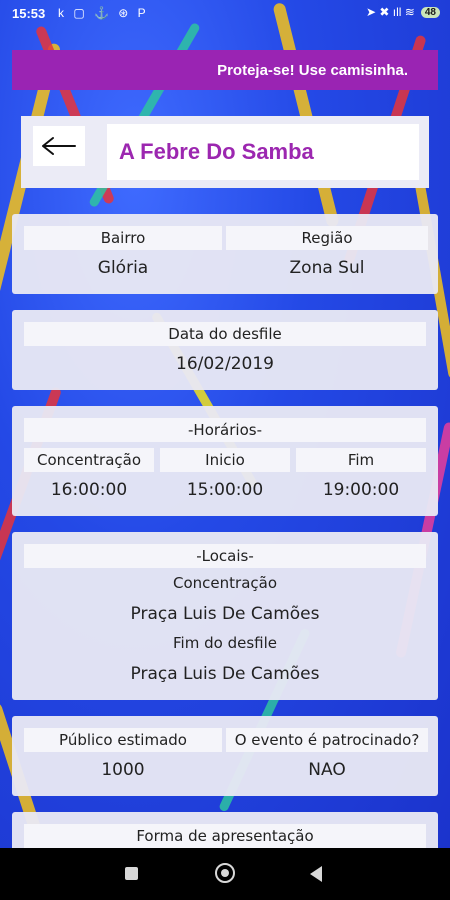  I want to click on sponsored-label: O evento é patrocinado?, so click(327, 740).